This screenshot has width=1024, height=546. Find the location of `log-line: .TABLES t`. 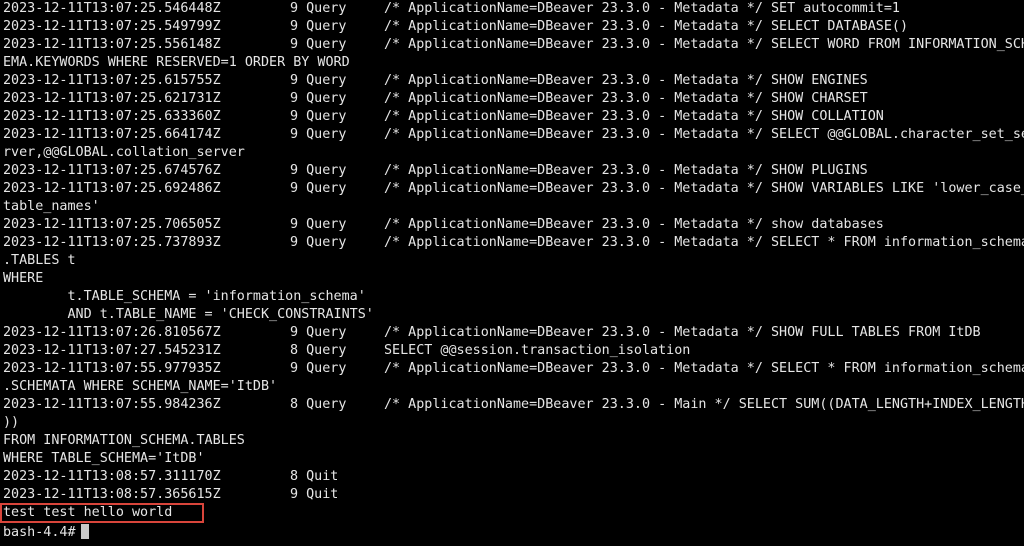

log-line: .TABLES t is located at coordinates (513, 261).